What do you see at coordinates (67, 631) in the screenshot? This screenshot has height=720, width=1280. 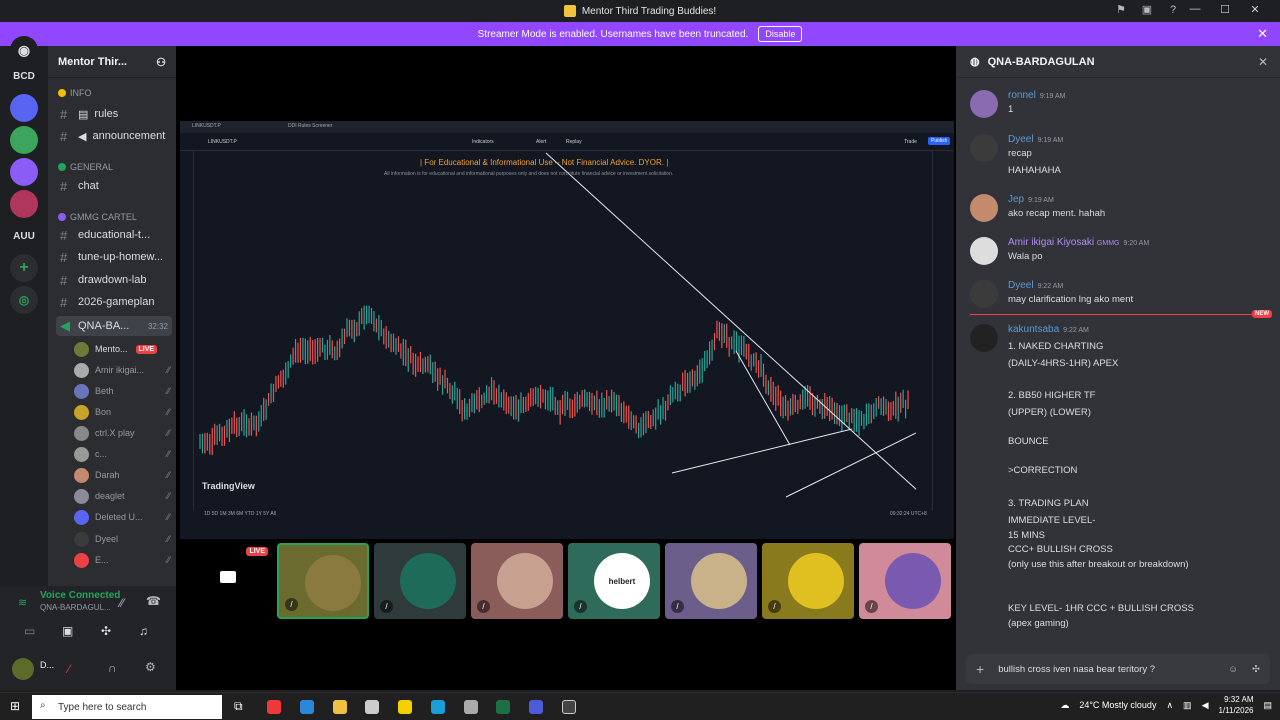 I see `screen-share-icon: ▣` at bounding box center [67, 631].